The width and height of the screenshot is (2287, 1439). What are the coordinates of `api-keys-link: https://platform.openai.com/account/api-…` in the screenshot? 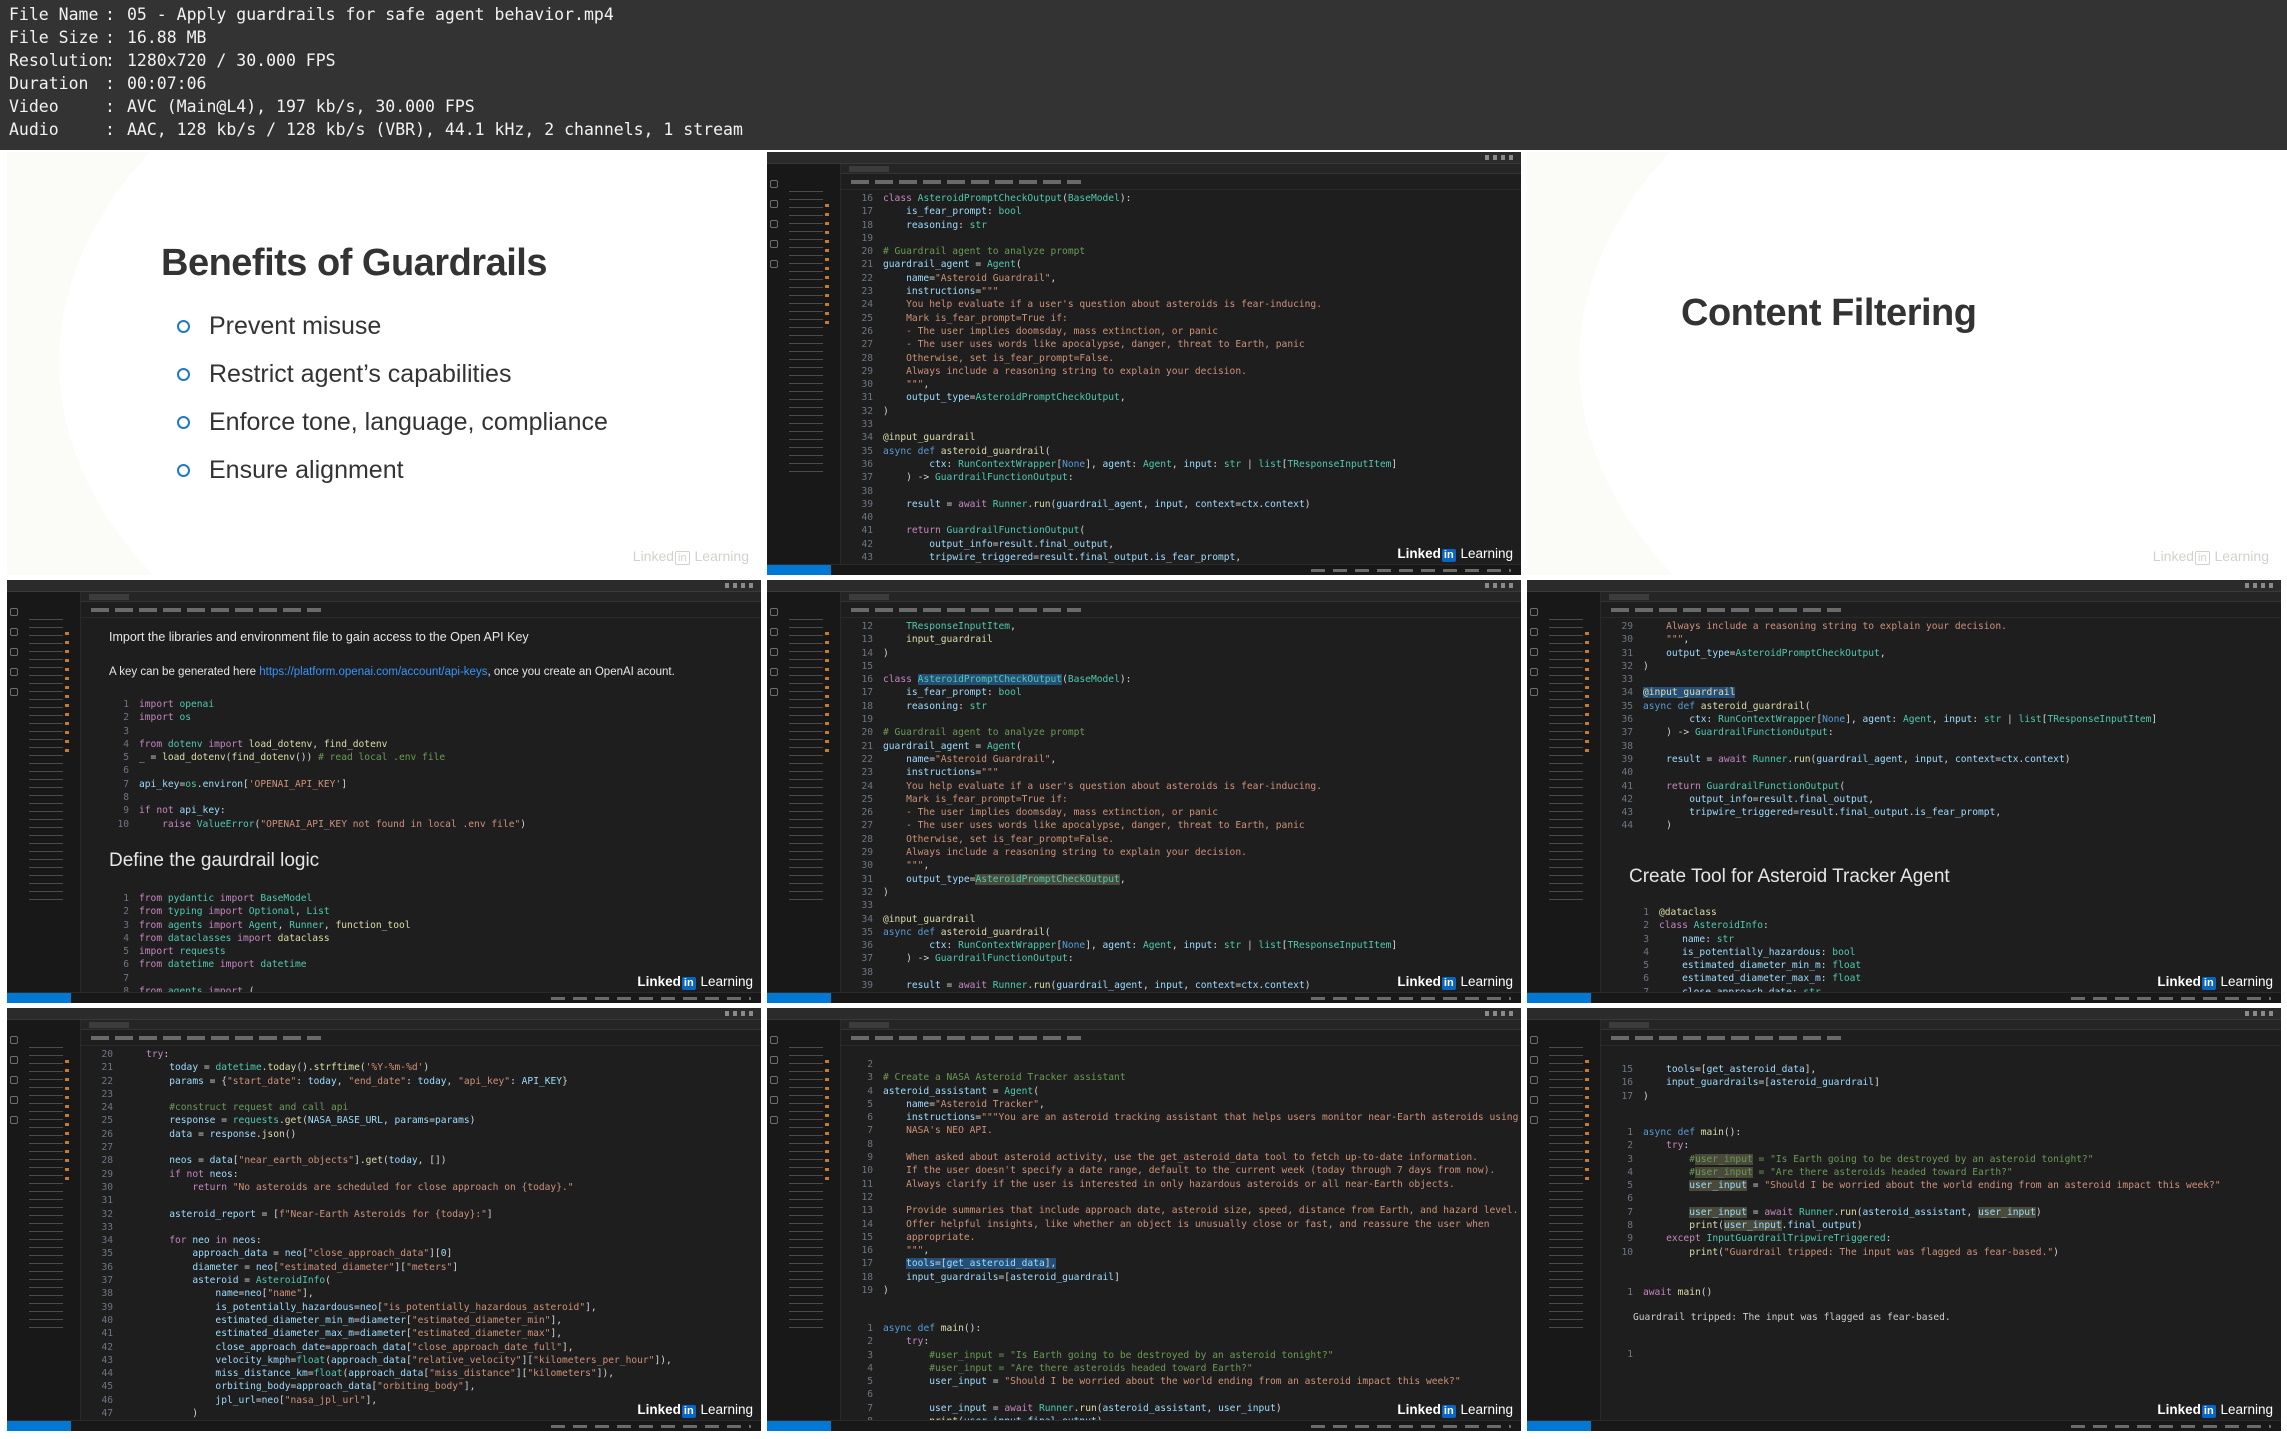 It's located at (373, 672).